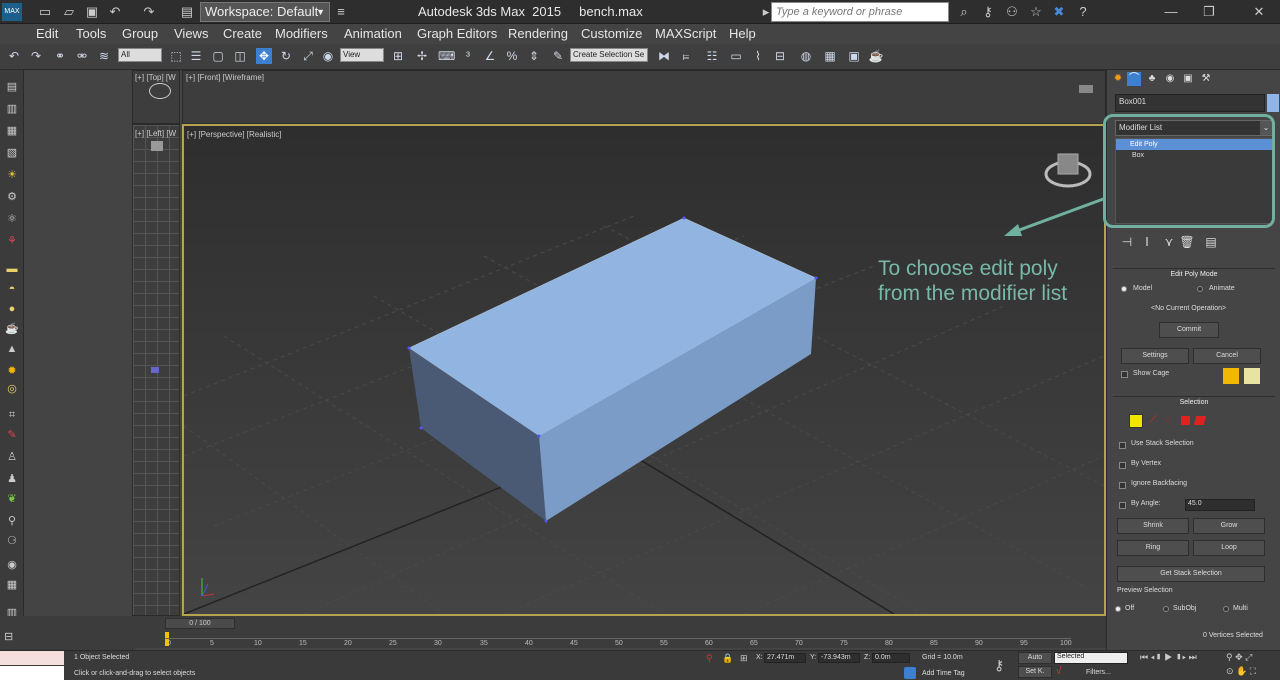  What do you see at coordinates (1155, 356) in the screenshot?
I see `settings-button: Settings` at bounding box center [1155, 356].